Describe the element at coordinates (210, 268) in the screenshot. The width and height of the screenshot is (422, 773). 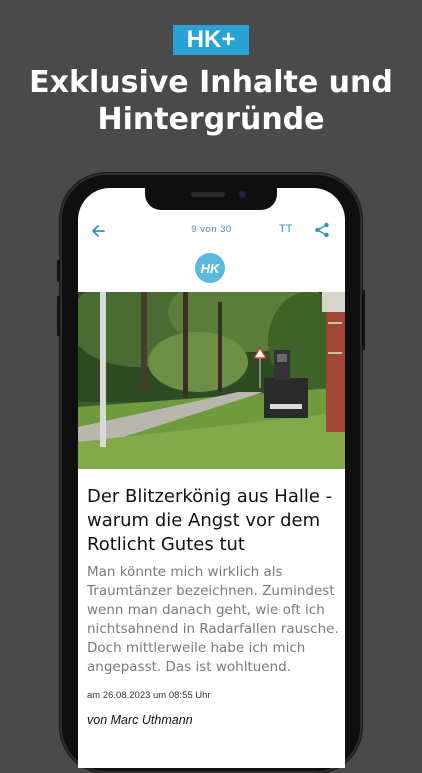
I see `hk-brand-logo: HK` at that location.